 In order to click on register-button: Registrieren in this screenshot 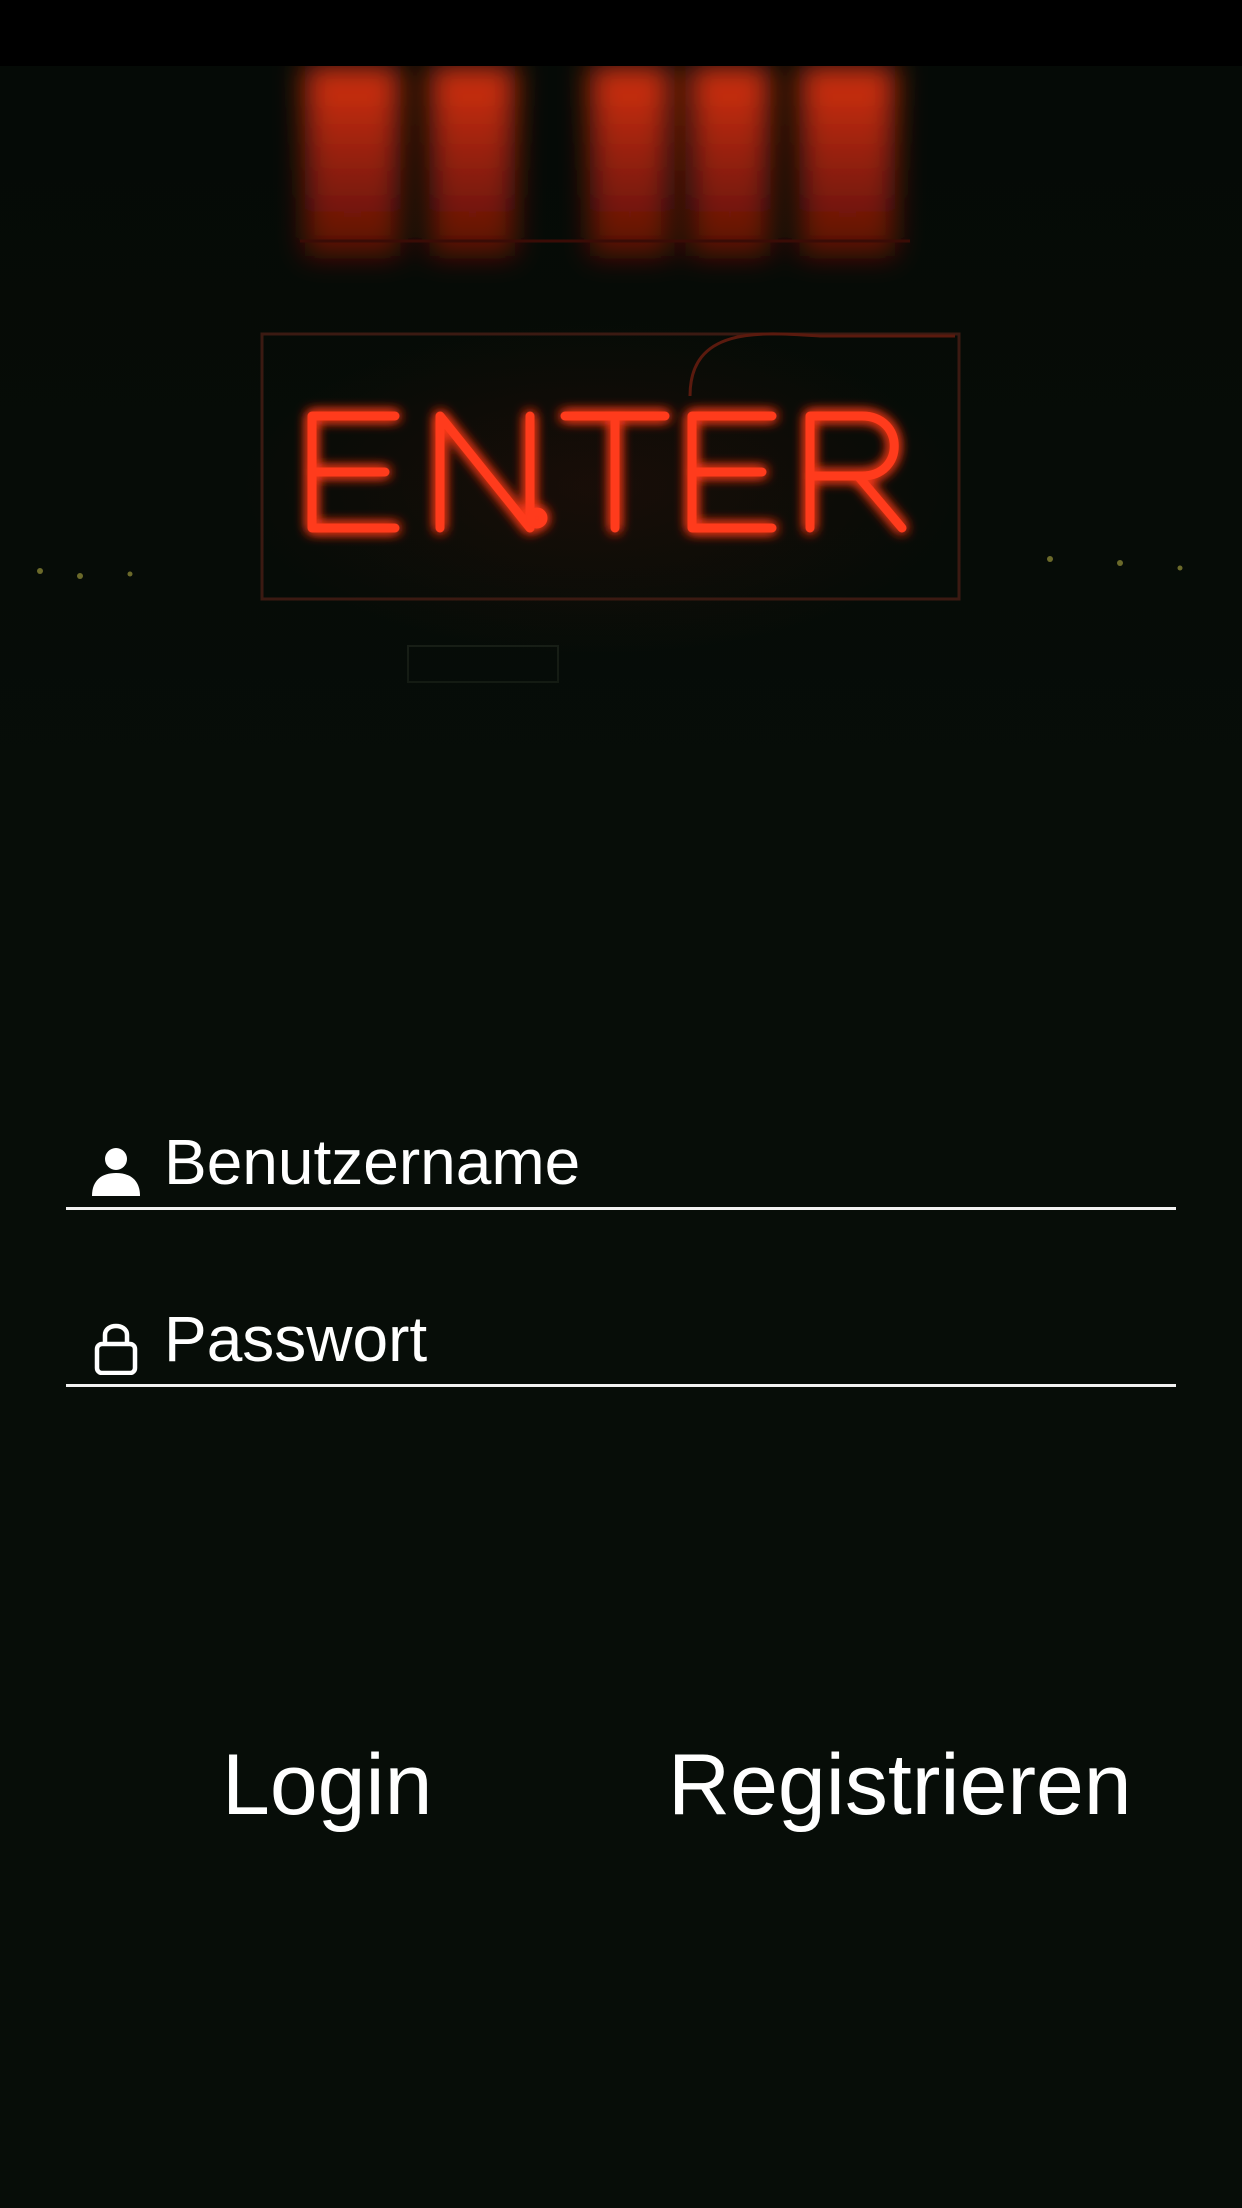, I will do `click(908, 1785)`.